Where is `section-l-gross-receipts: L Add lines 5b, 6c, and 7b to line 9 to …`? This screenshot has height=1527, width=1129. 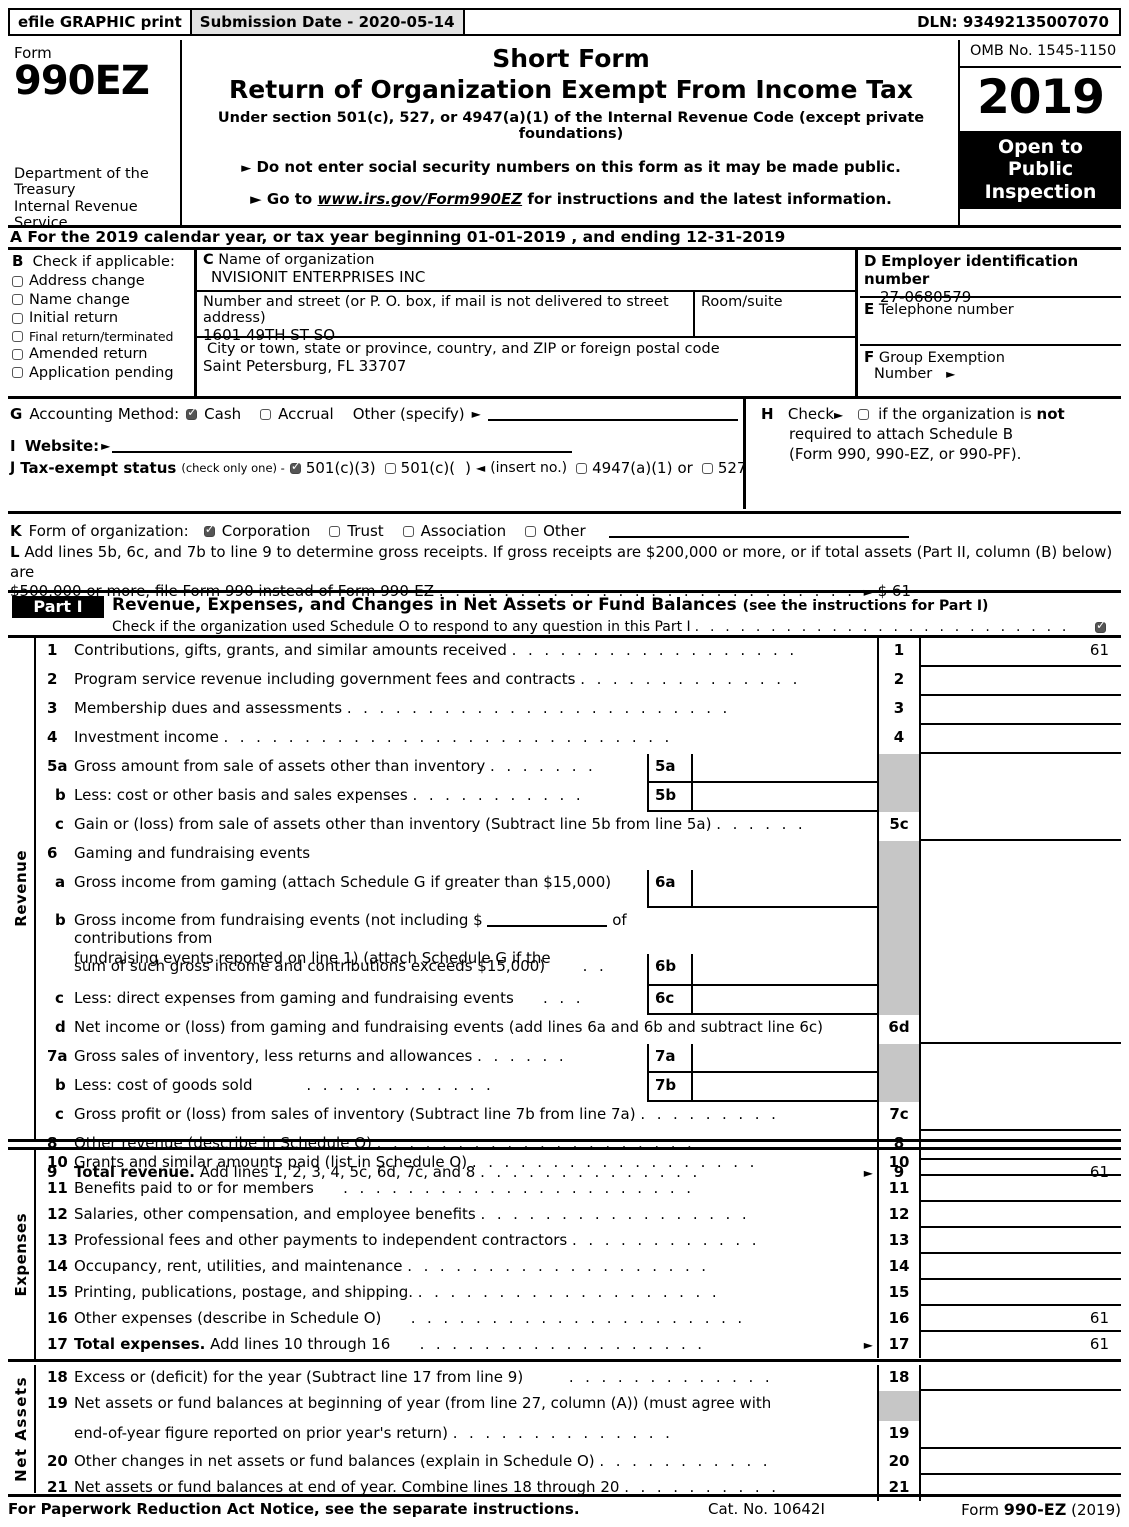
section-l-gross-receipts: L Add lines 5b, 6c, and 7b to line 9 to … is located at coordinates (564, 571).